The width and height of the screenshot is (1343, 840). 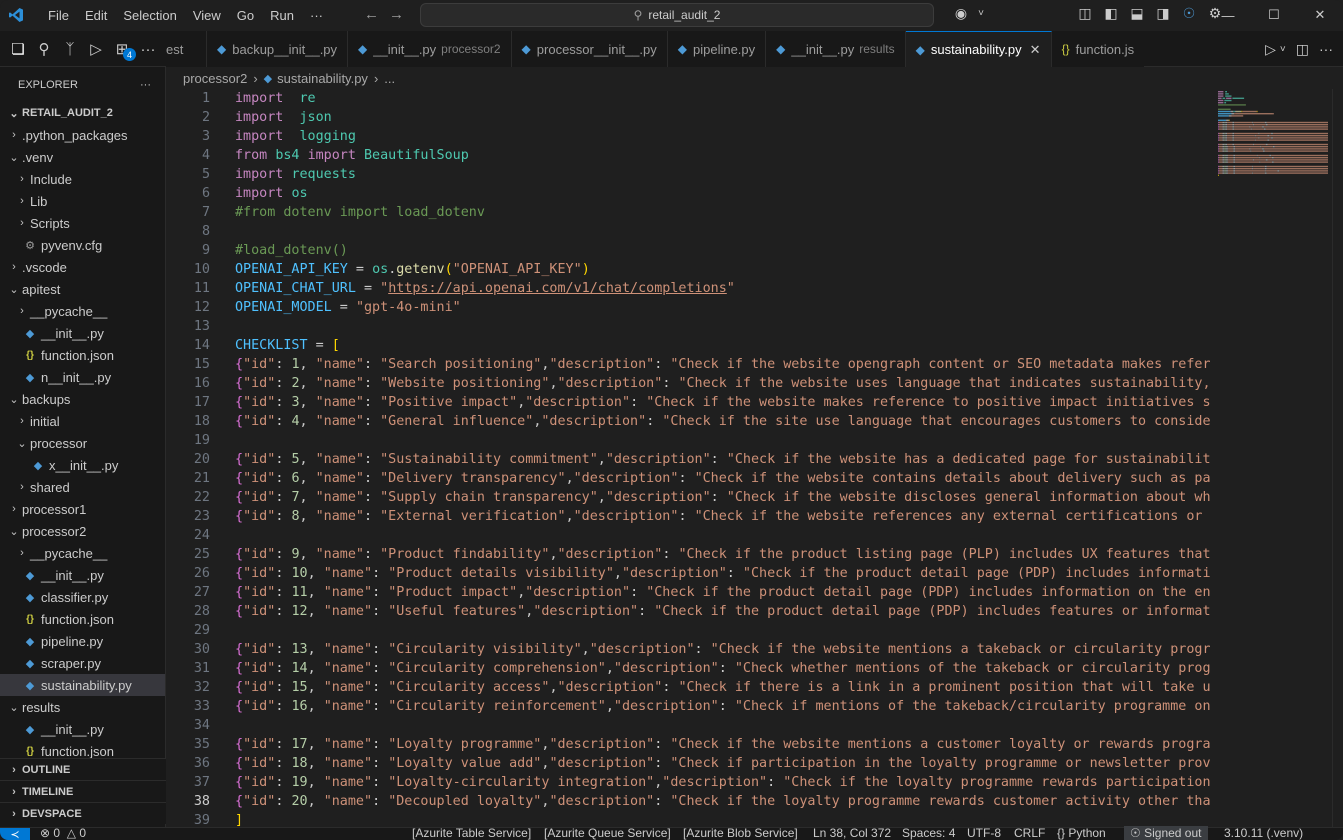 I want to click on python-interpreter: 3.10.11 (.venv), so click(x=1263, y=833).